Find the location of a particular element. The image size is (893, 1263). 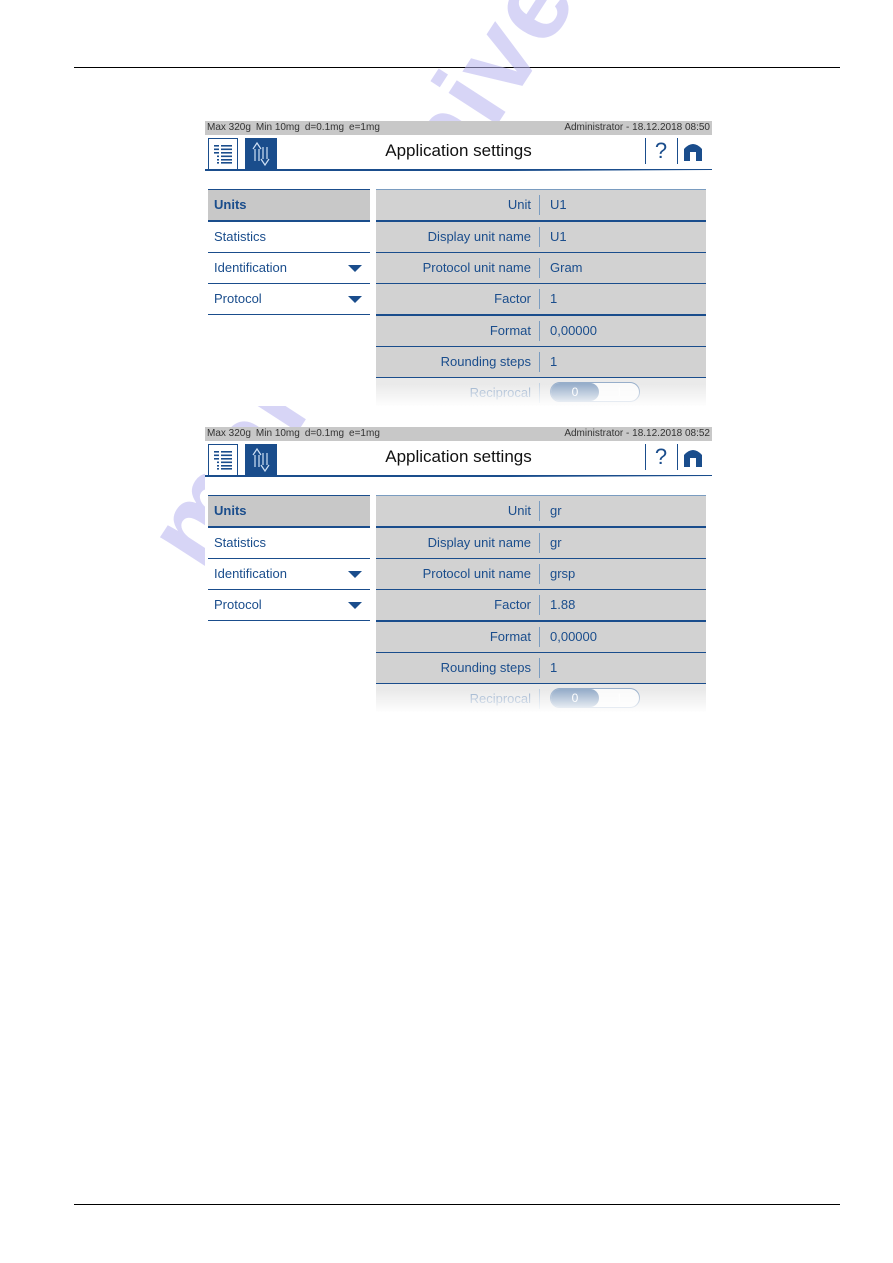

setting-value: 1.88 is located at coordinates (557, 605).